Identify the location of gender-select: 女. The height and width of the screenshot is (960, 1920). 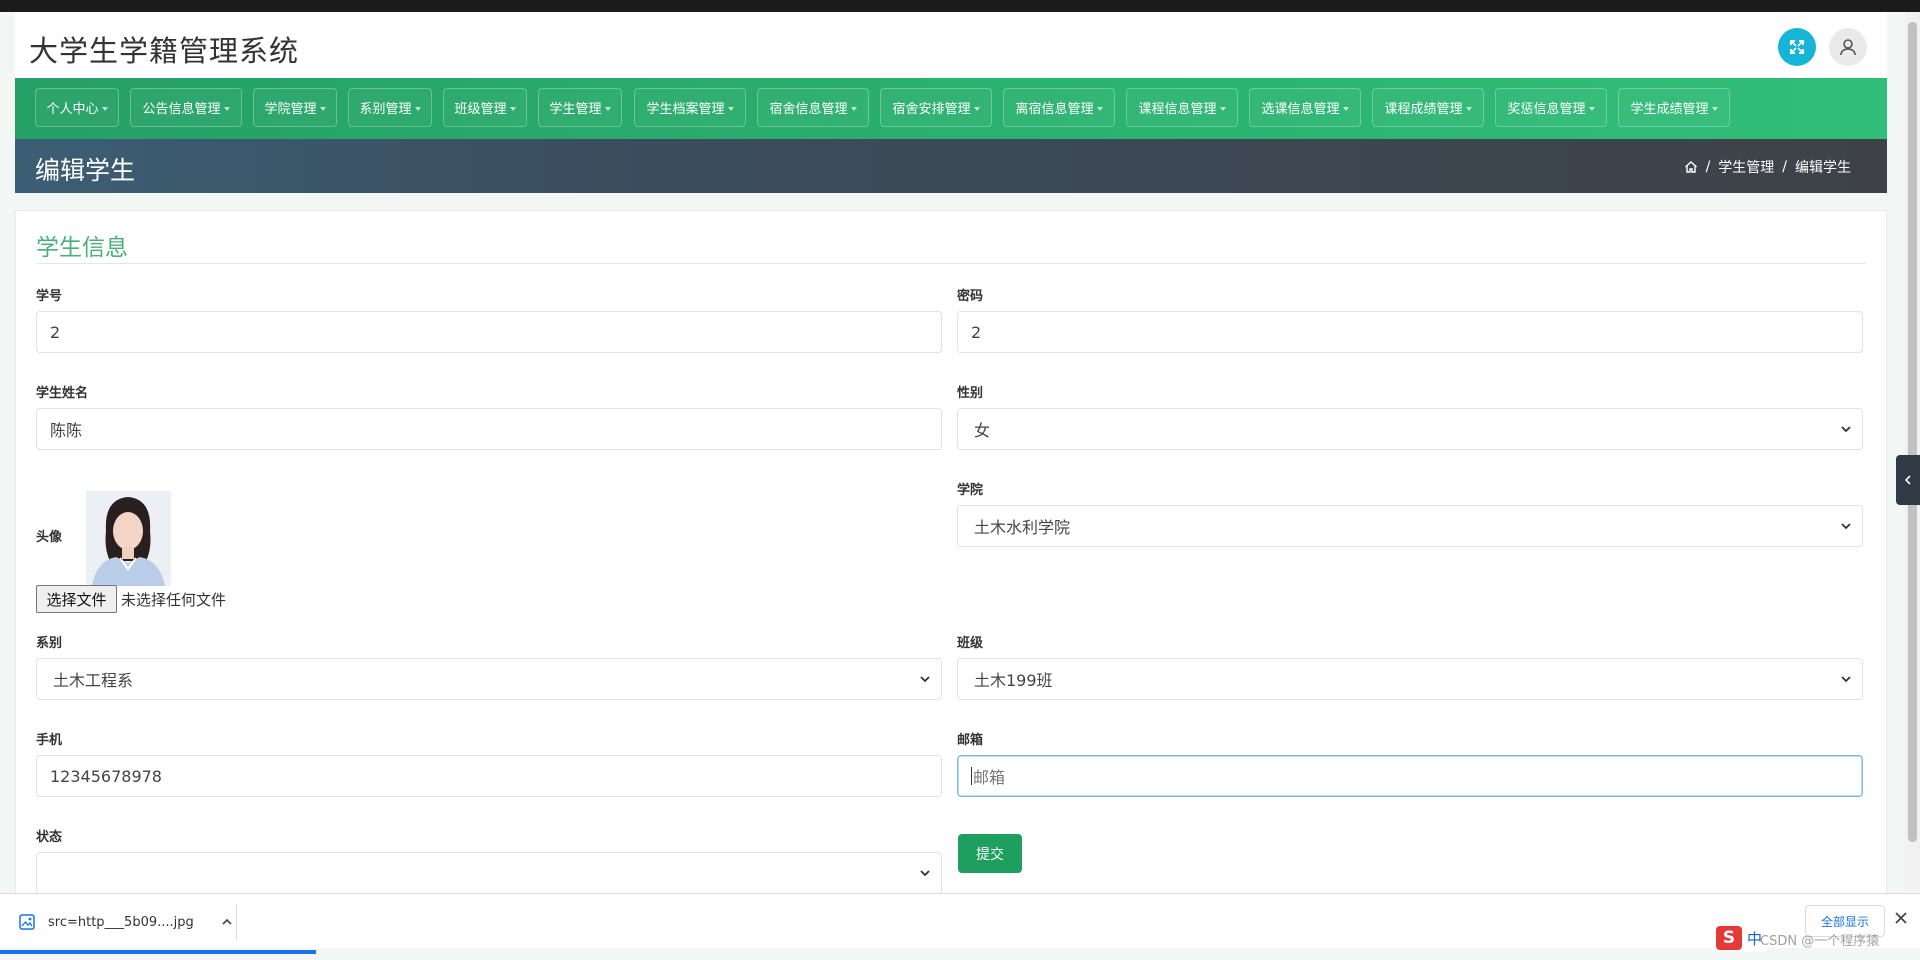
(1410, 429).